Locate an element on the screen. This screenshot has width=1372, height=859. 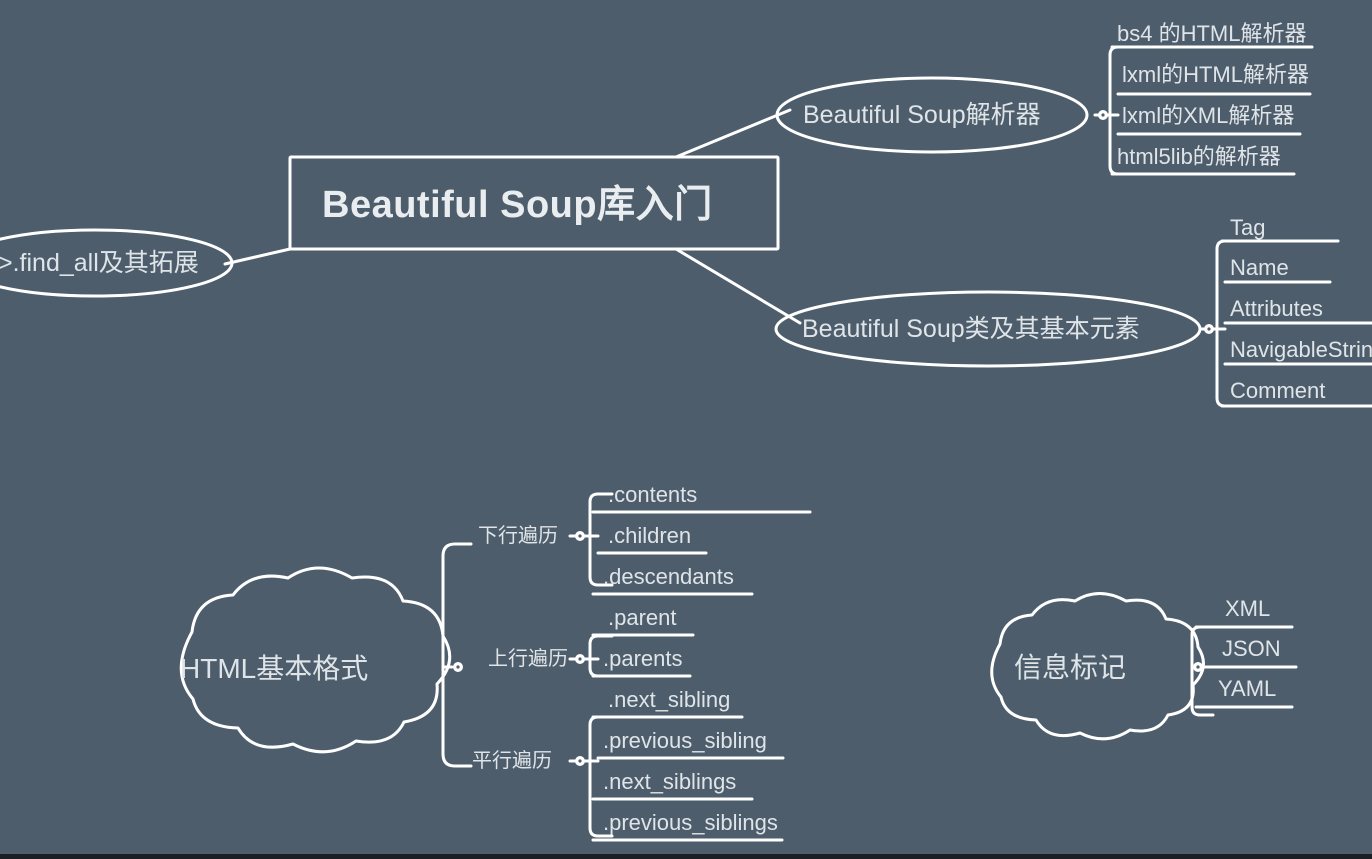
central-title-box is located at coordinates (534, 203).